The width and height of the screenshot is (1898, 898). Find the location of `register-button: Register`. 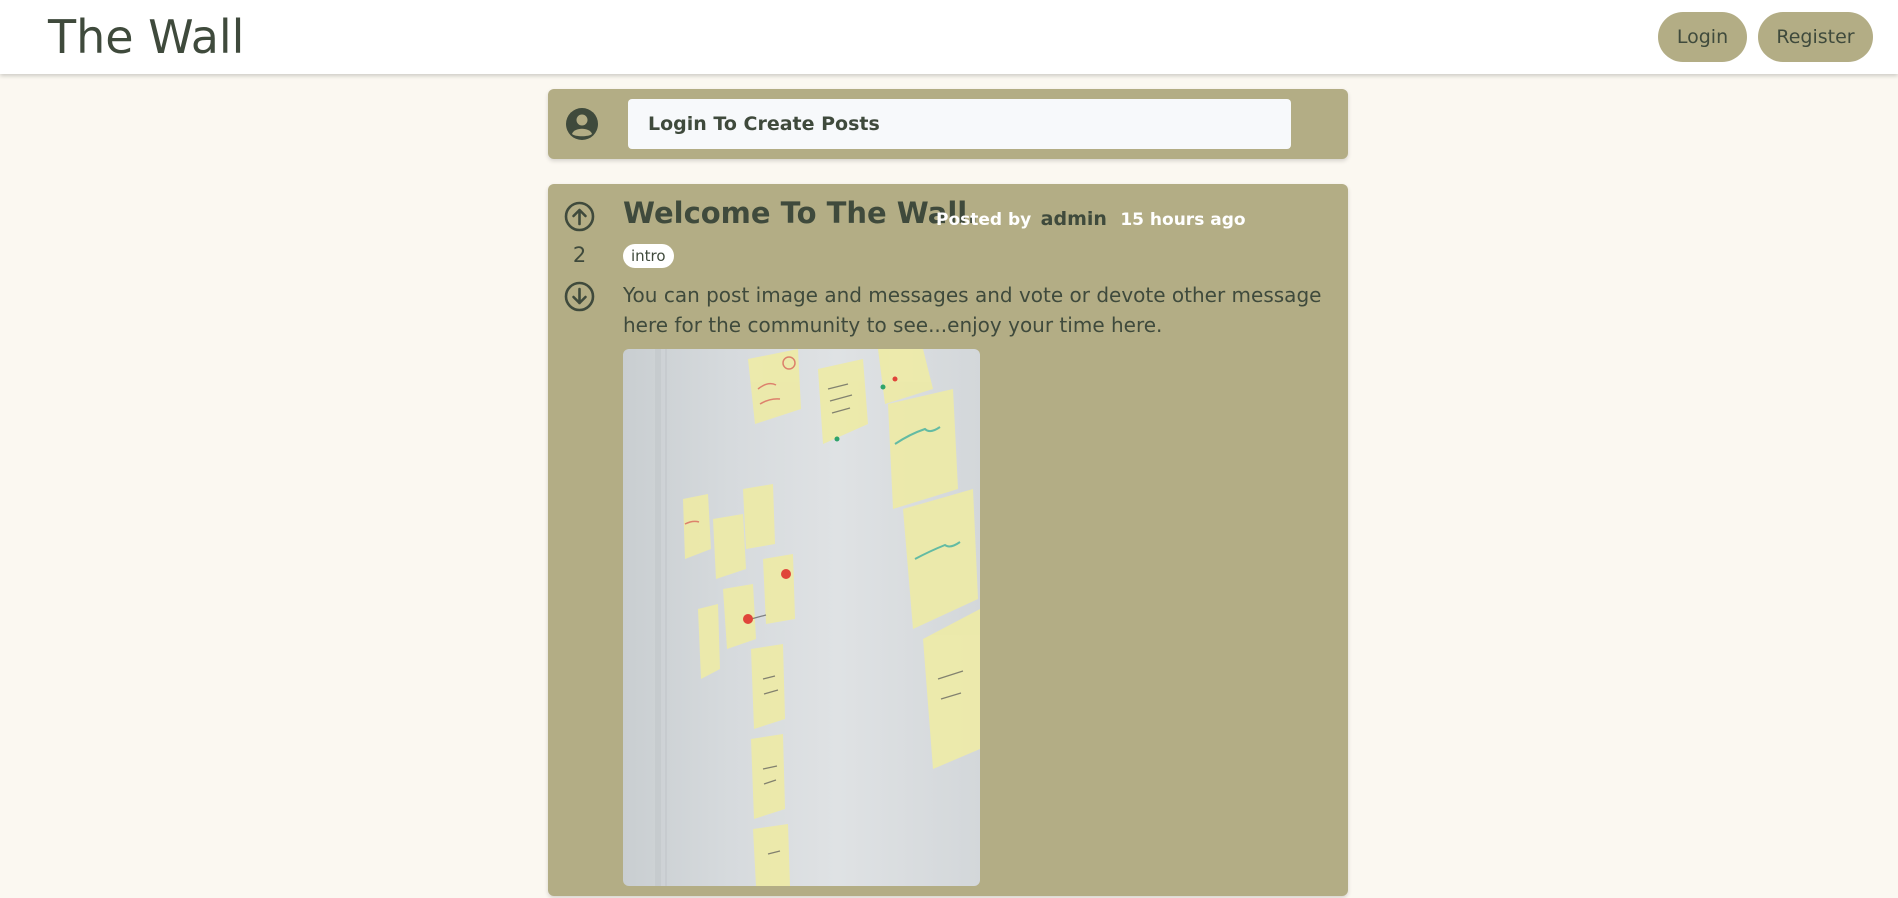

register-button: Register is located at coordinates (1815, 37).